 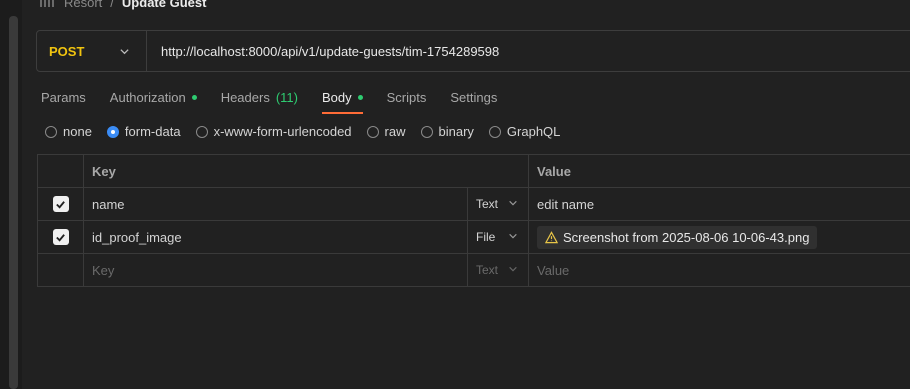 I want to click on key-input: Key, so click(x=275, y=270).